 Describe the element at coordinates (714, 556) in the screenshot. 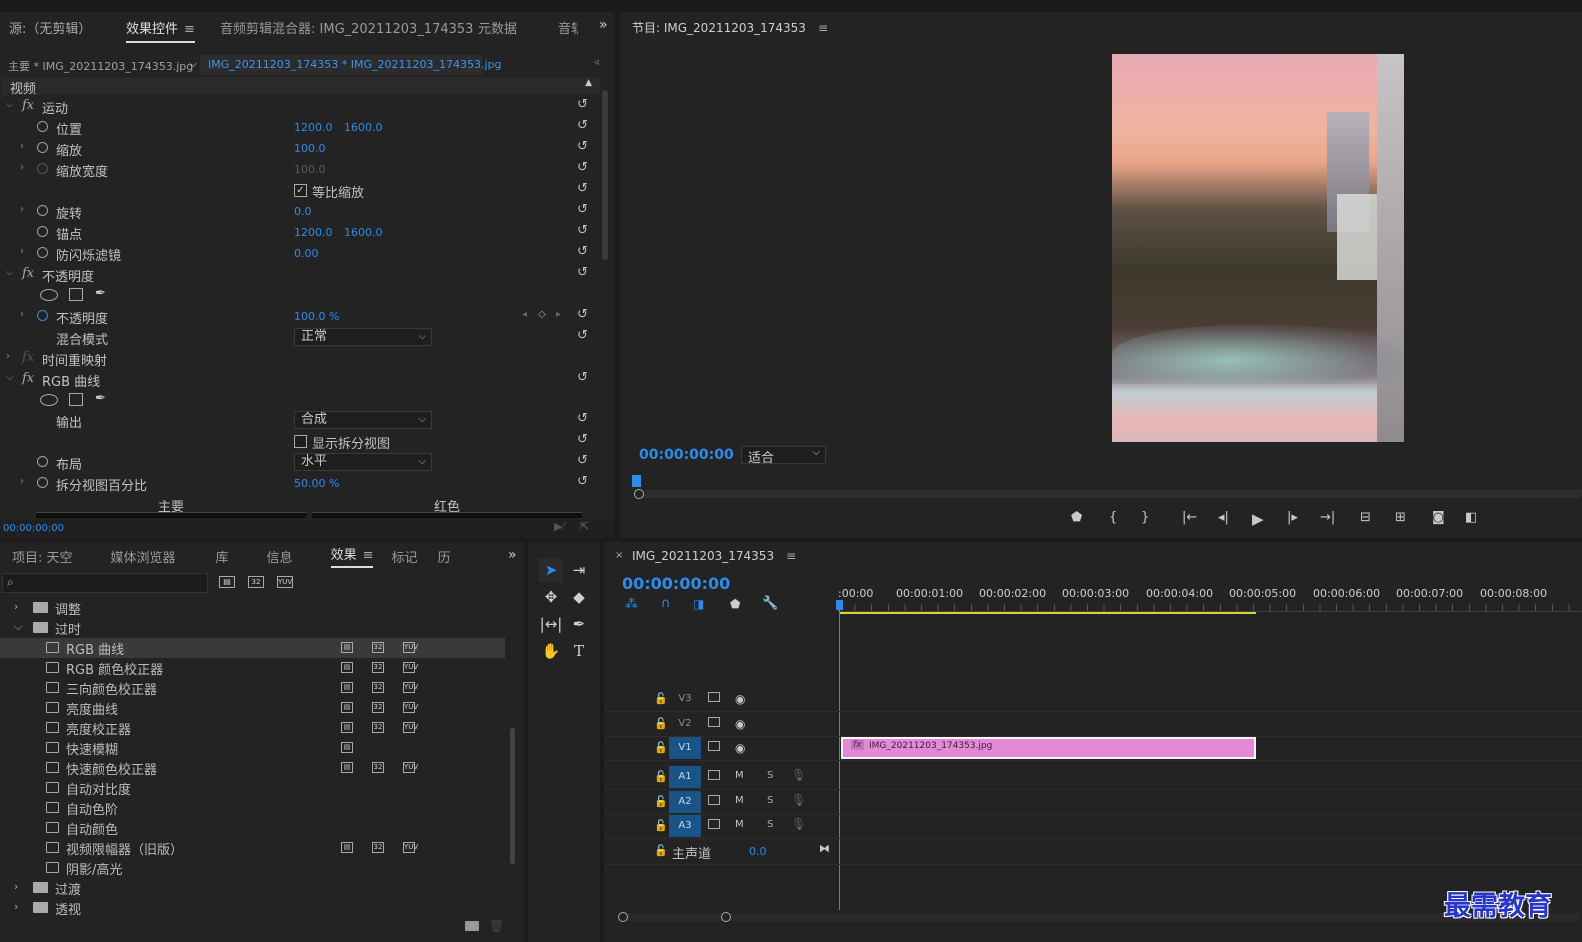

I see `timeline-title: IMG_20211203_174353 ≡` at that location.